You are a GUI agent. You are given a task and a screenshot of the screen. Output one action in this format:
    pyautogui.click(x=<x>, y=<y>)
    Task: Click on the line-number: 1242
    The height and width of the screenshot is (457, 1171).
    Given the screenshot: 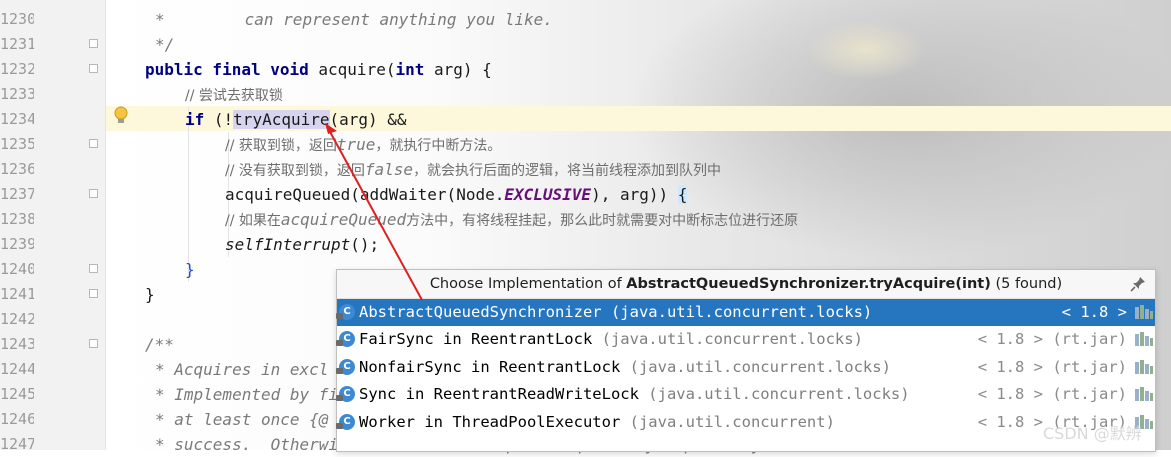 What is the action you would take?
    pyautogui.click(x=17, y=319)
    